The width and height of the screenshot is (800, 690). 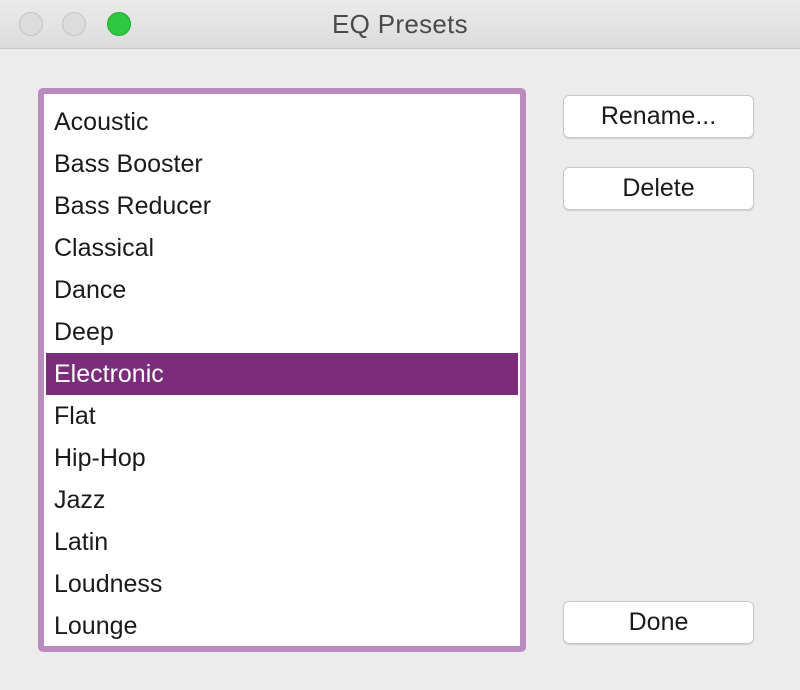 I want to click on preset-item-acoustic: Acoustic, so click(x=282, y=122).